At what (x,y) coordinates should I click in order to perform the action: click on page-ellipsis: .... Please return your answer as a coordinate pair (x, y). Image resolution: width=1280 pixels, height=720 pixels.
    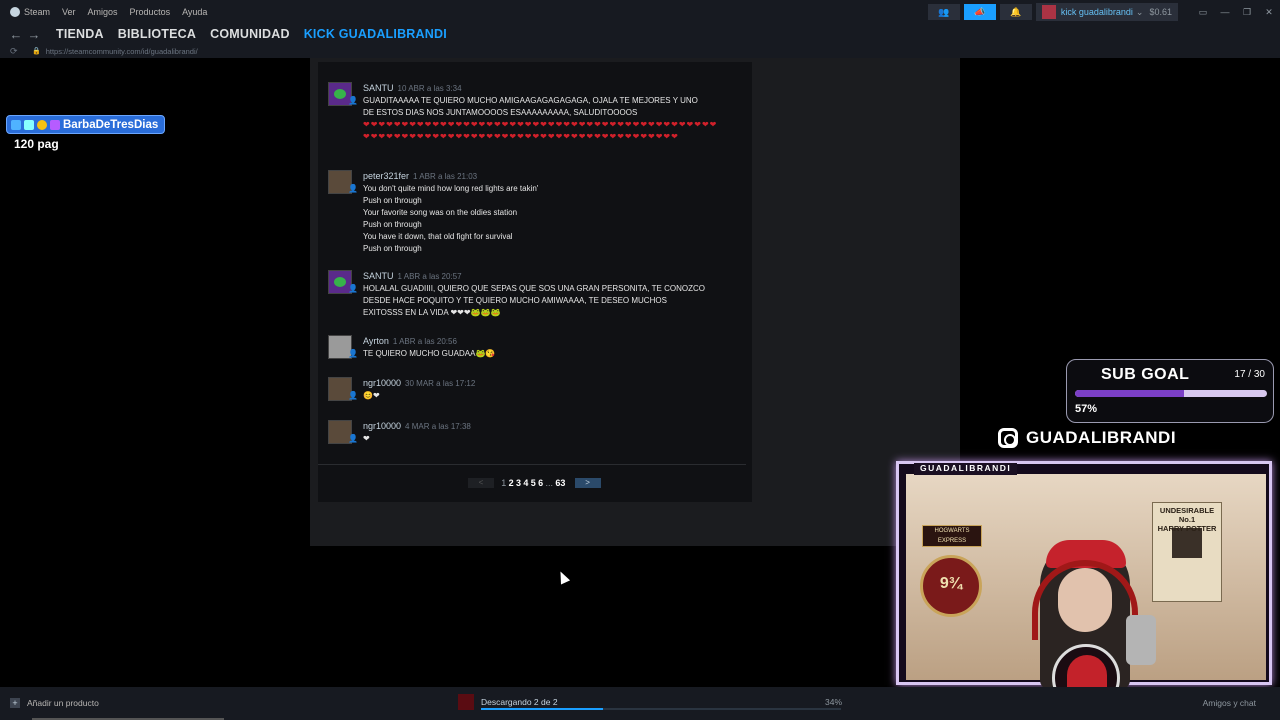
    Looking at the image, I should click on (549, 483).